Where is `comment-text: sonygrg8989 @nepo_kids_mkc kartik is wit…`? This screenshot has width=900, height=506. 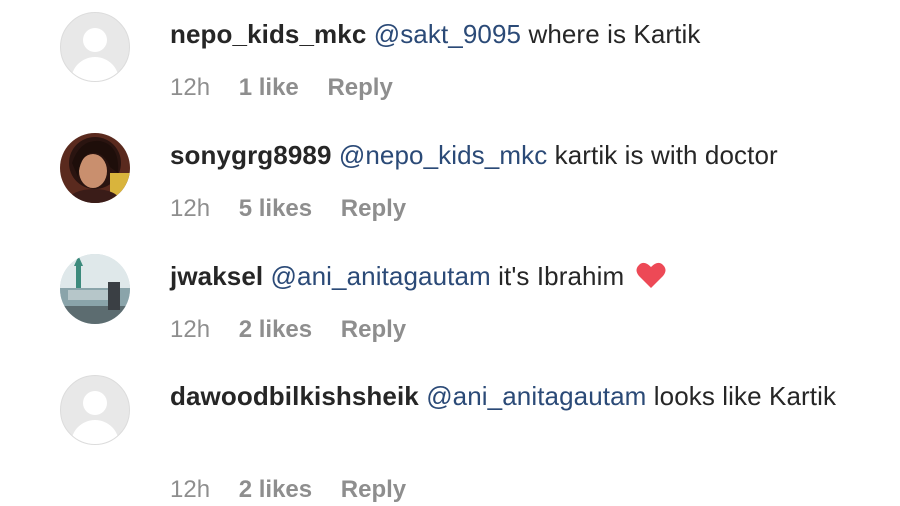 comment-text: sonygrg8989 @nepo_kids_mkc kartik is wit… is located at coordinates (520, 155).